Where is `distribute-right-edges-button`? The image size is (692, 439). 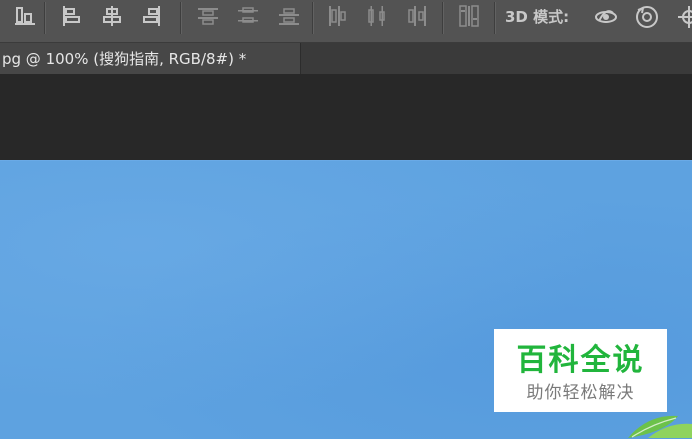 distribute-right-edges-button is located at coordinates (416, 17).